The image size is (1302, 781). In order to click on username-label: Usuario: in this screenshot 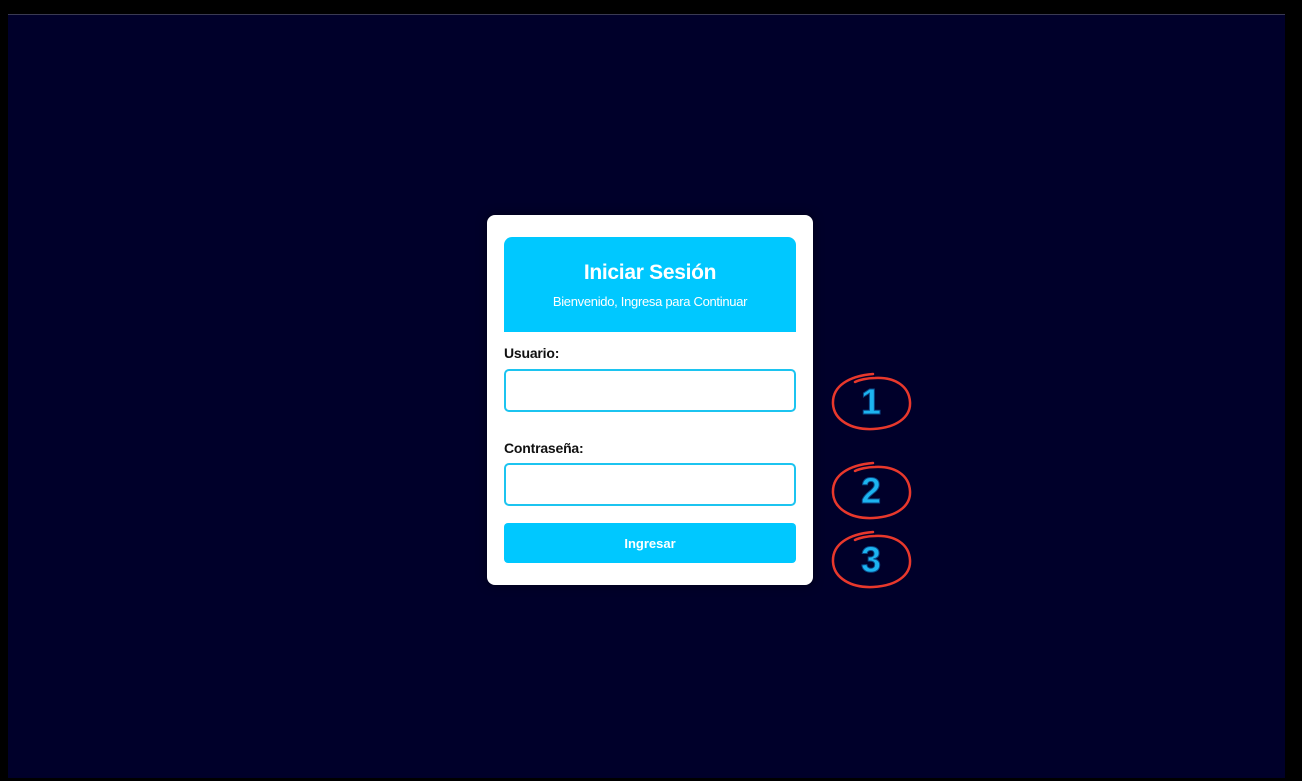, I will do `click(532, 353)`.